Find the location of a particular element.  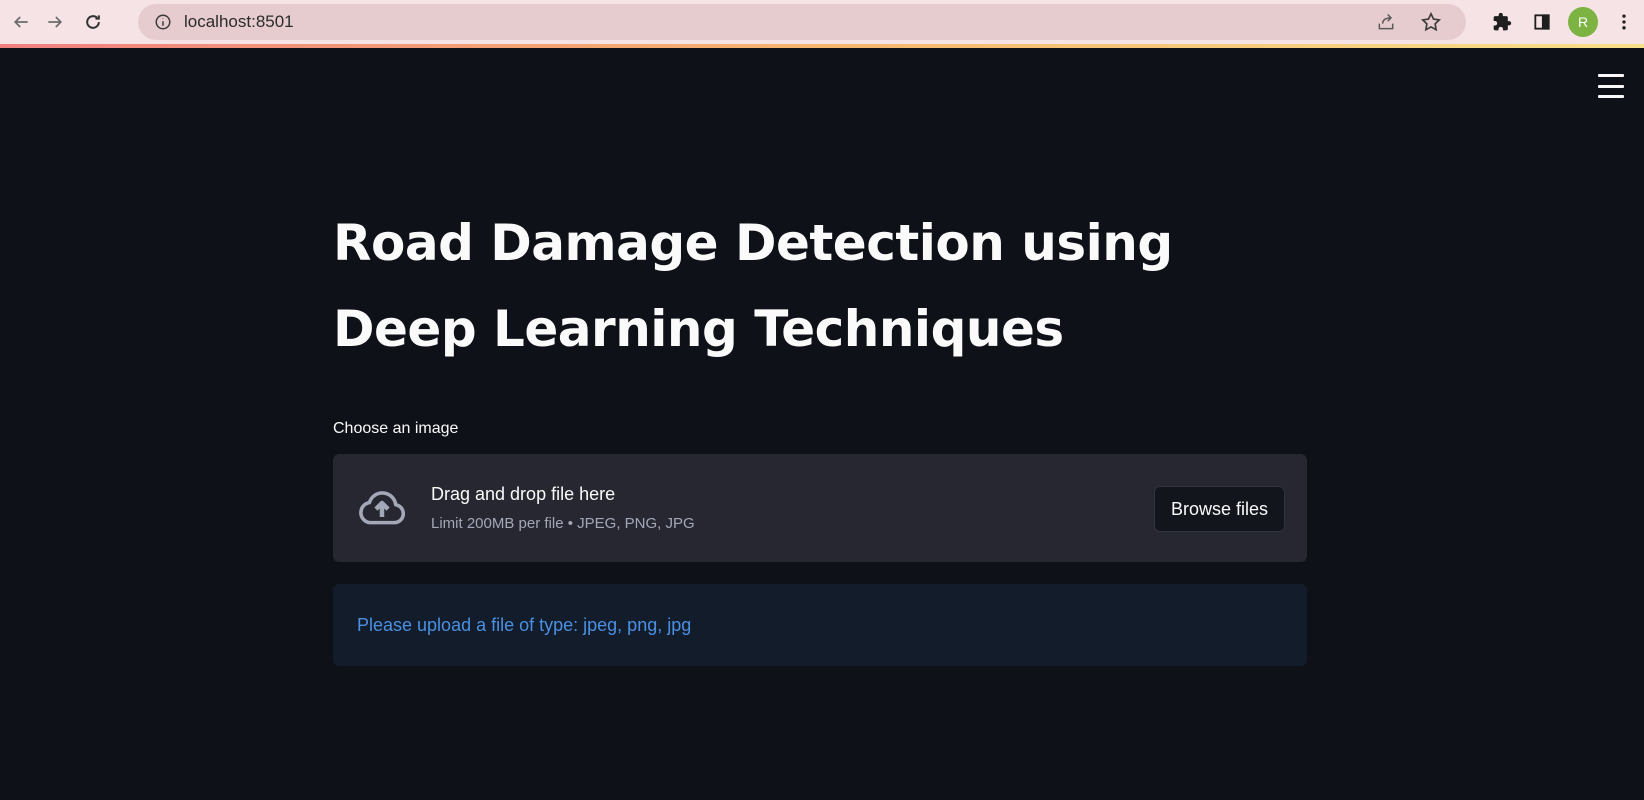

extensions-button is located at coordinates (1502, 22).